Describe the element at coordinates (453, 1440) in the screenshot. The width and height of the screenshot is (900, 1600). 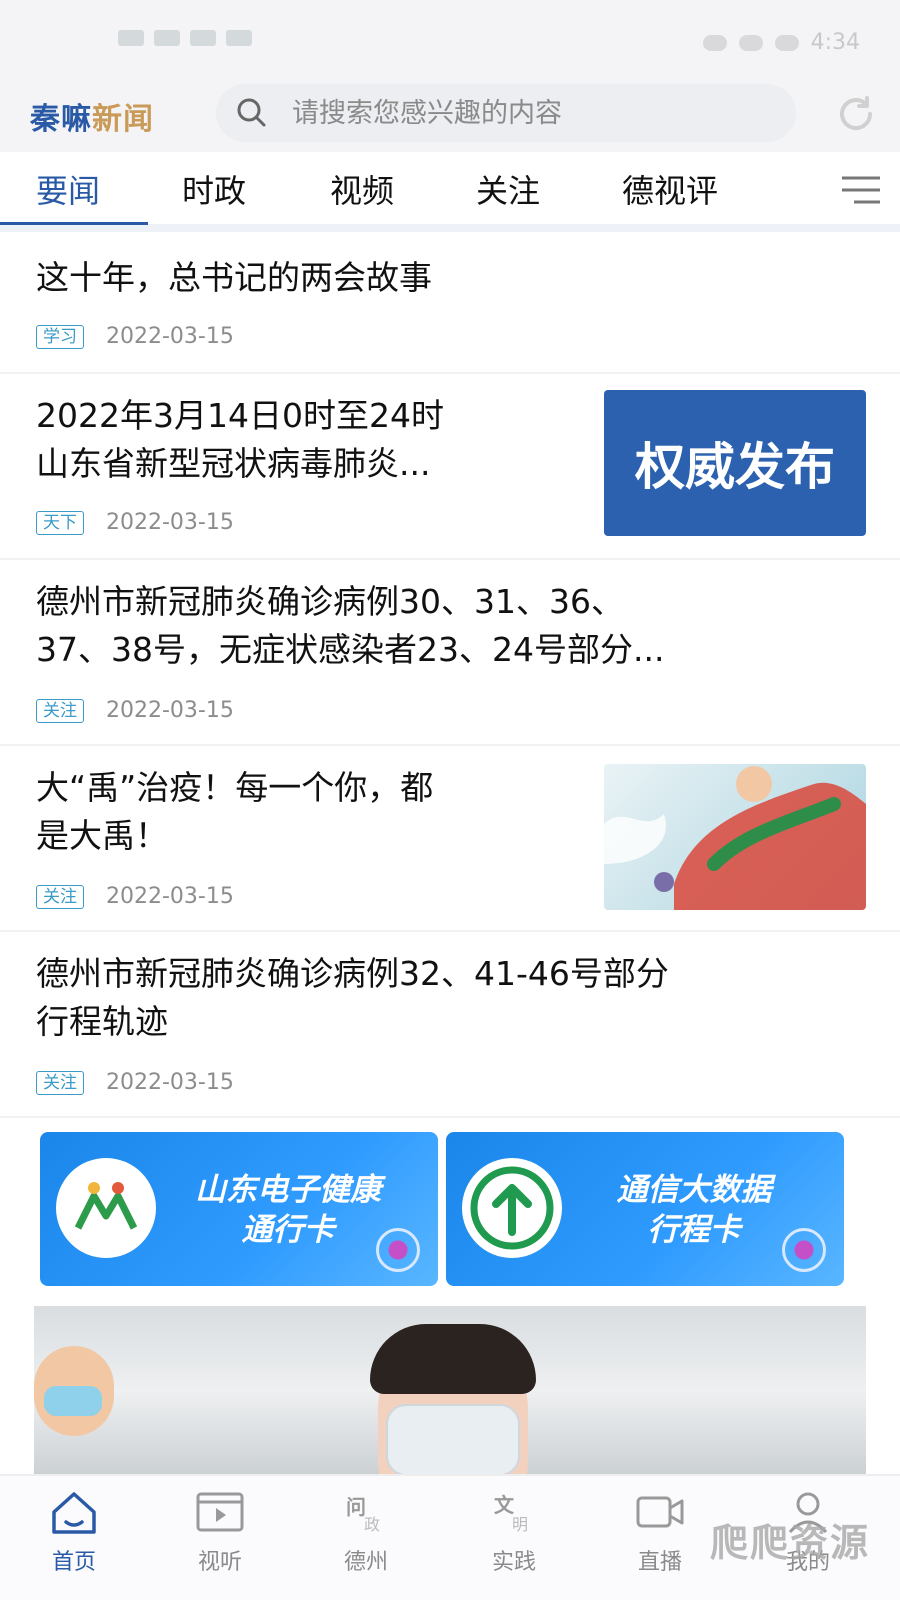
I see `face-mask` at that location.